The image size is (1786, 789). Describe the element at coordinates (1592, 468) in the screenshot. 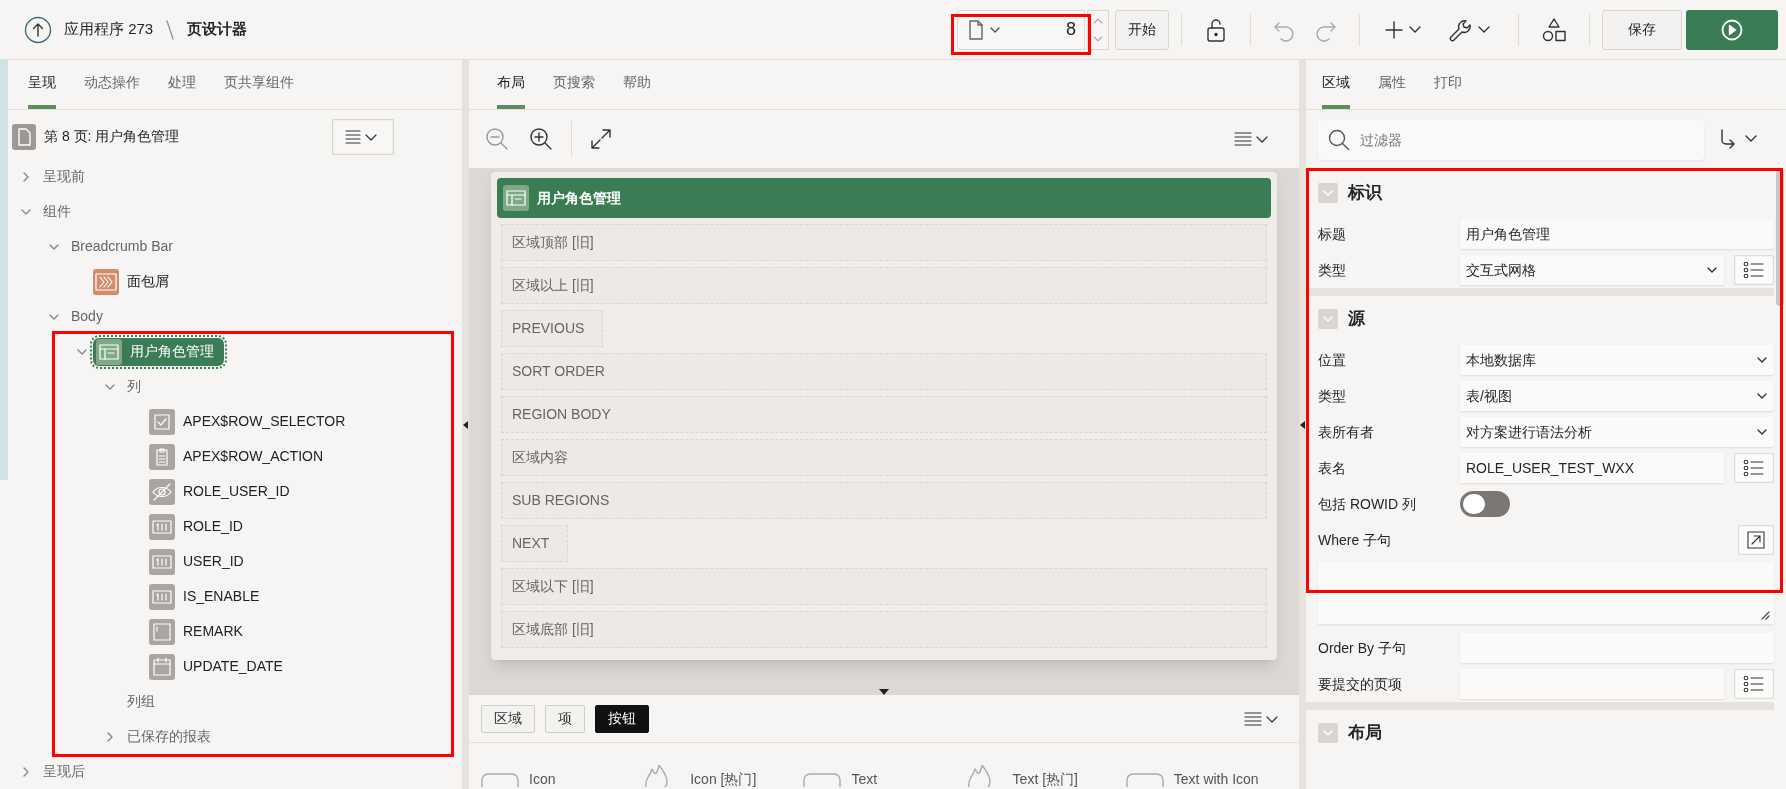

I see `text-field: ROLE_USER_TEST_WXX` at that location.